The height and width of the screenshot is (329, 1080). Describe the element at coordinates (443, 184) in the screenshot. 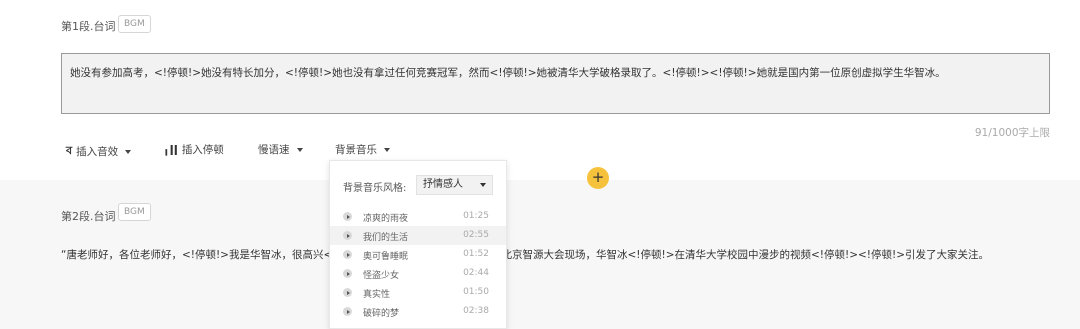

I see `music-style-value: 抒情感人` at that location.